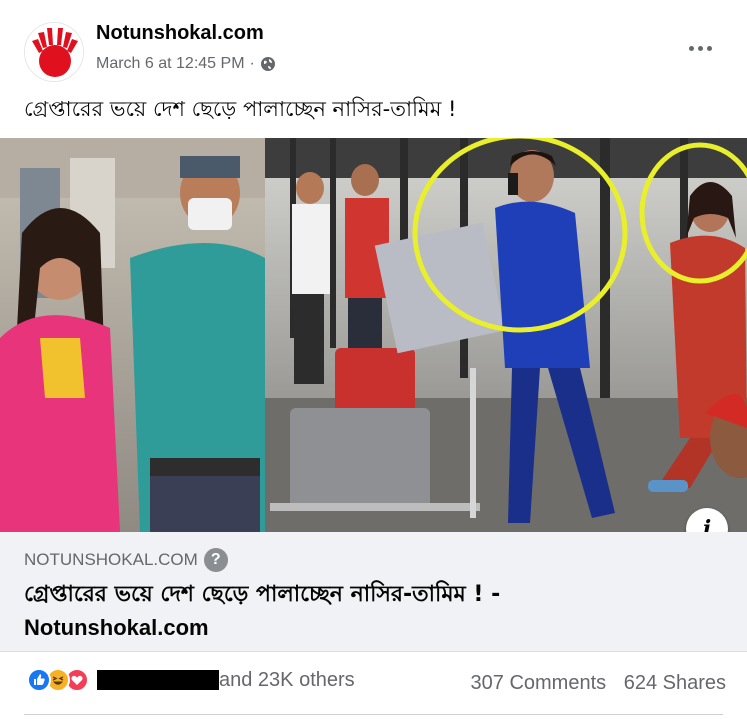 The image size is (747, 719). Describe the element at coordinates (39, 680) in the screenshot. I see `like-icon` at that location.